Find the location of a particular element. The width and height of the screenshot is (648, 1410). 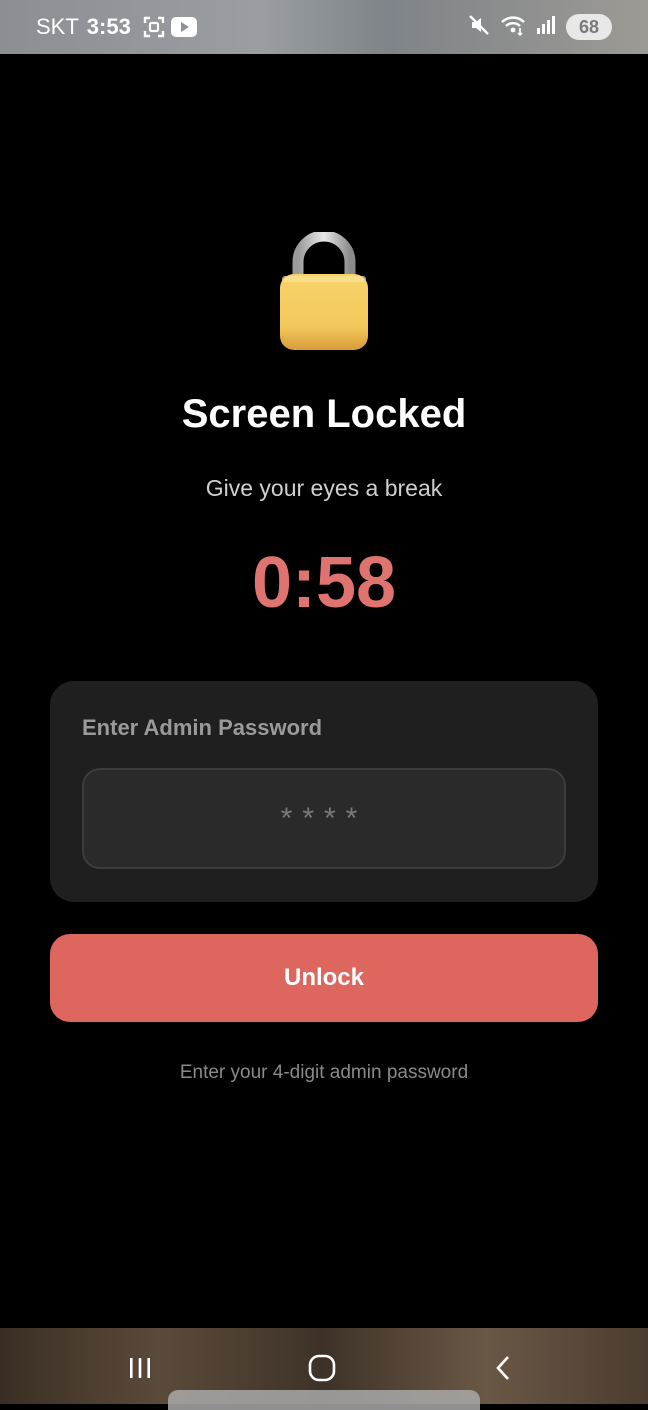

back-icon is located at coordinates (504, 1368).